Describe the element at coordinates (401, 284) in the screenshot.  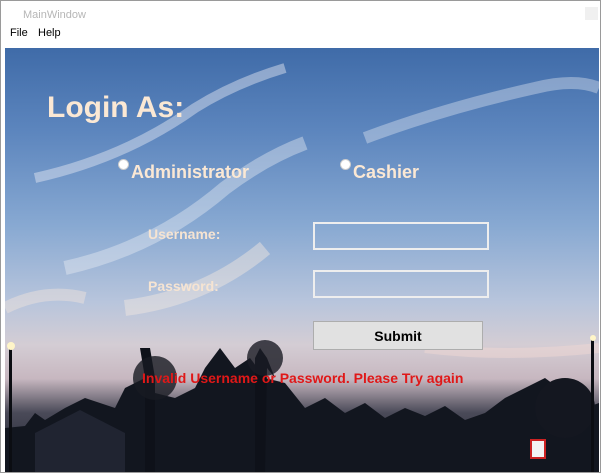
I see `password-input` at that location.